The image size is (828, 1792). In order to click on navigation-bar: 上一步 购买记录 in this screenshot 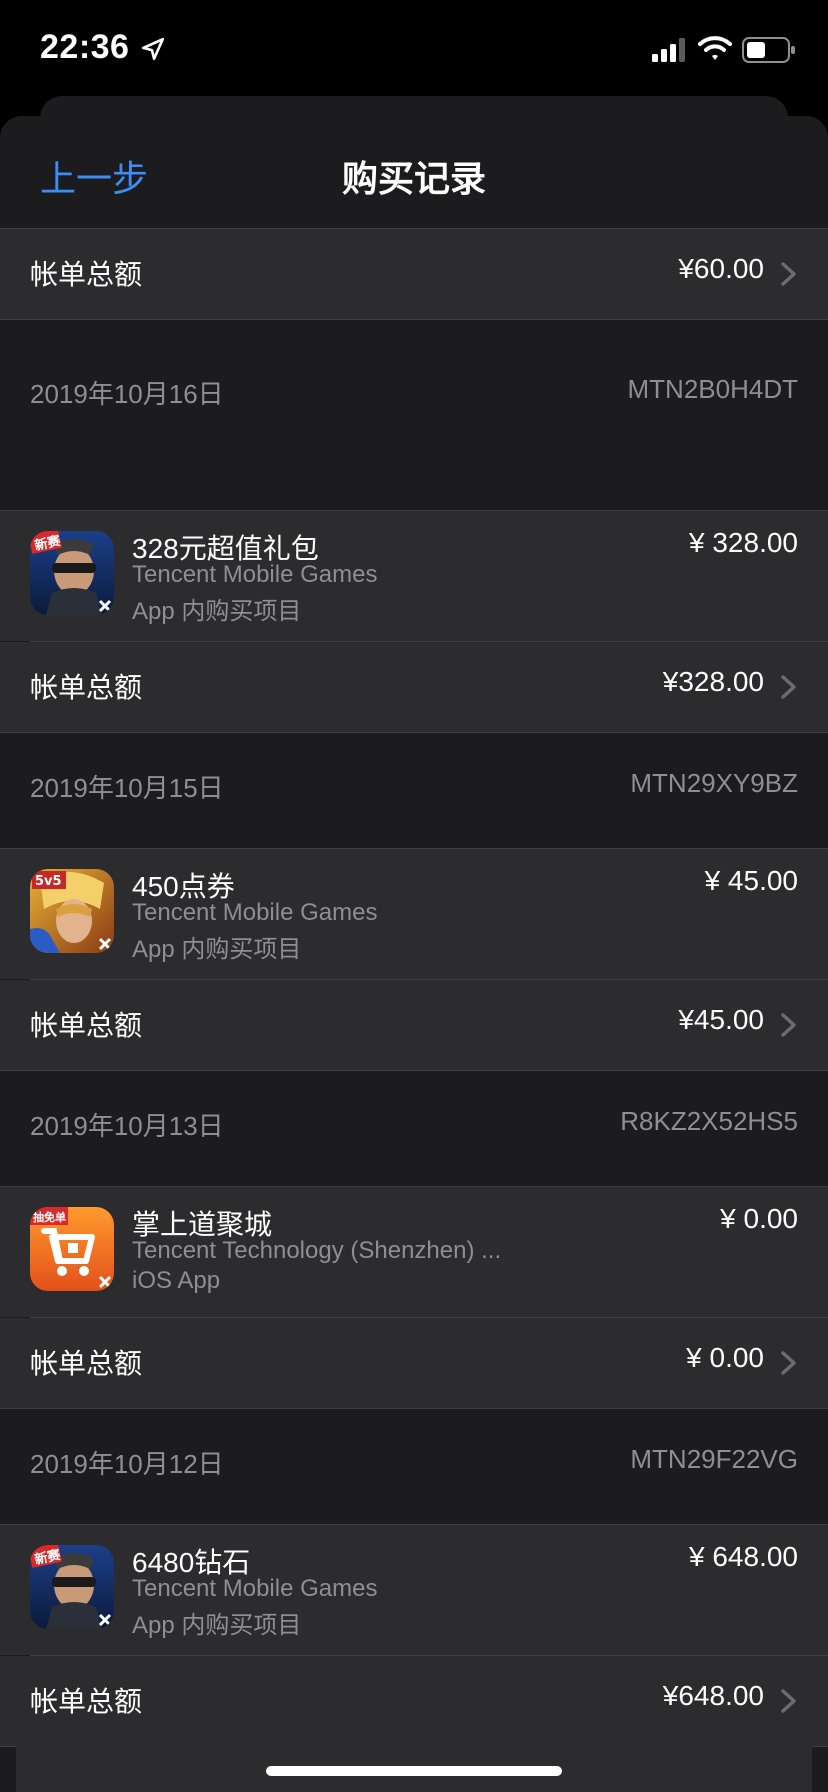, I will do `click(414, 172)`.